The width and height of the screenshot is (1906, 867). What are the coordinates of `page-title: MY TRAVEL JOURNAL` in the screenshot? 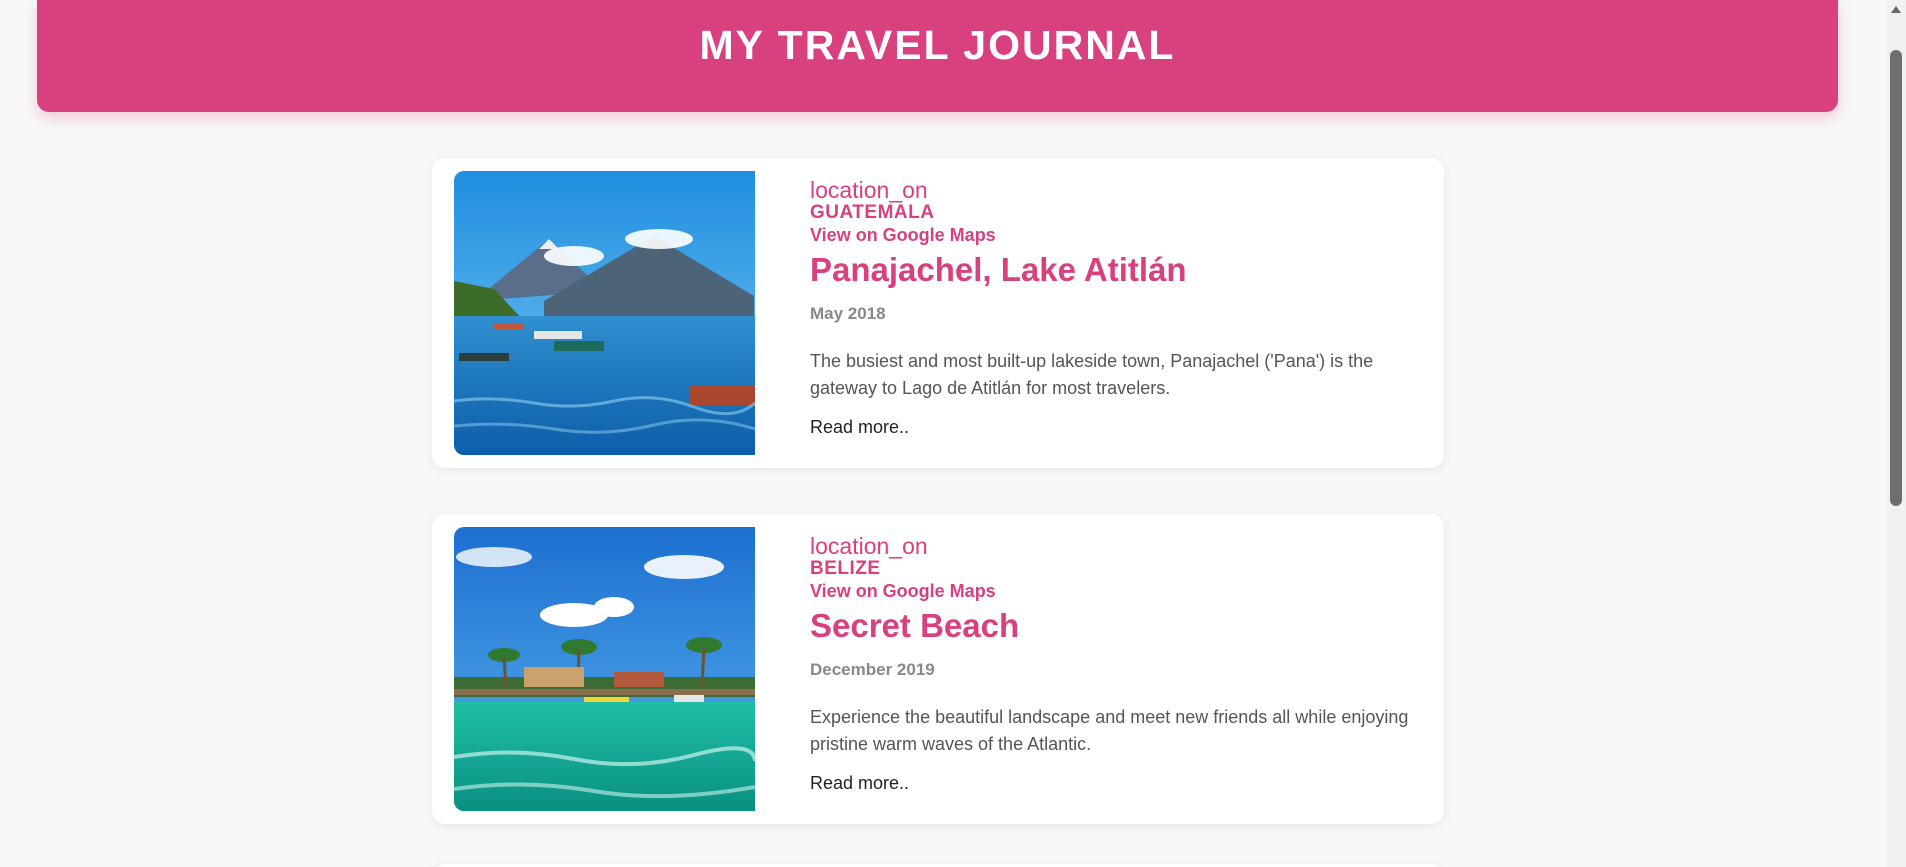 It's located at (937, 45).